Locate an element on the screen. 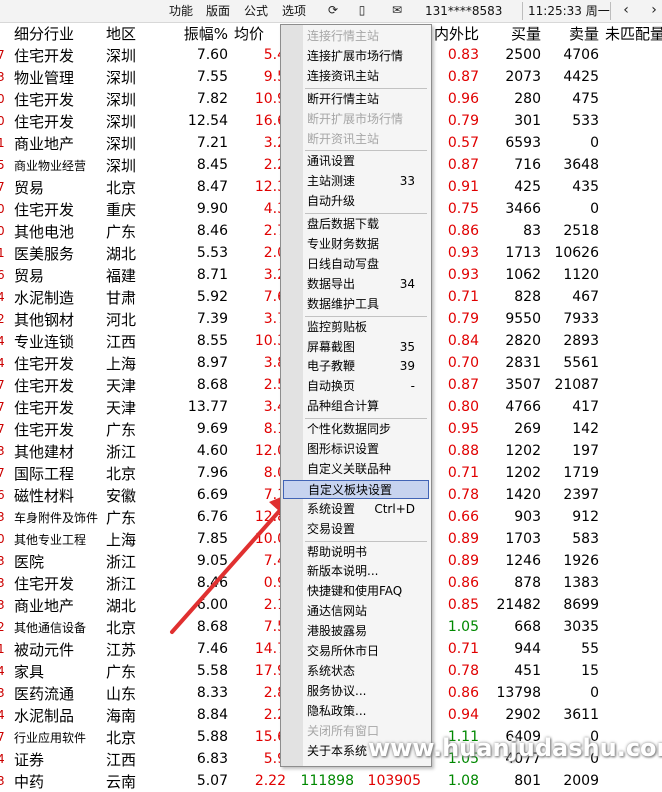 This screenshot has width=662, height=792. menu-item: 断开行情主站 is located at coordinates (356, 99).